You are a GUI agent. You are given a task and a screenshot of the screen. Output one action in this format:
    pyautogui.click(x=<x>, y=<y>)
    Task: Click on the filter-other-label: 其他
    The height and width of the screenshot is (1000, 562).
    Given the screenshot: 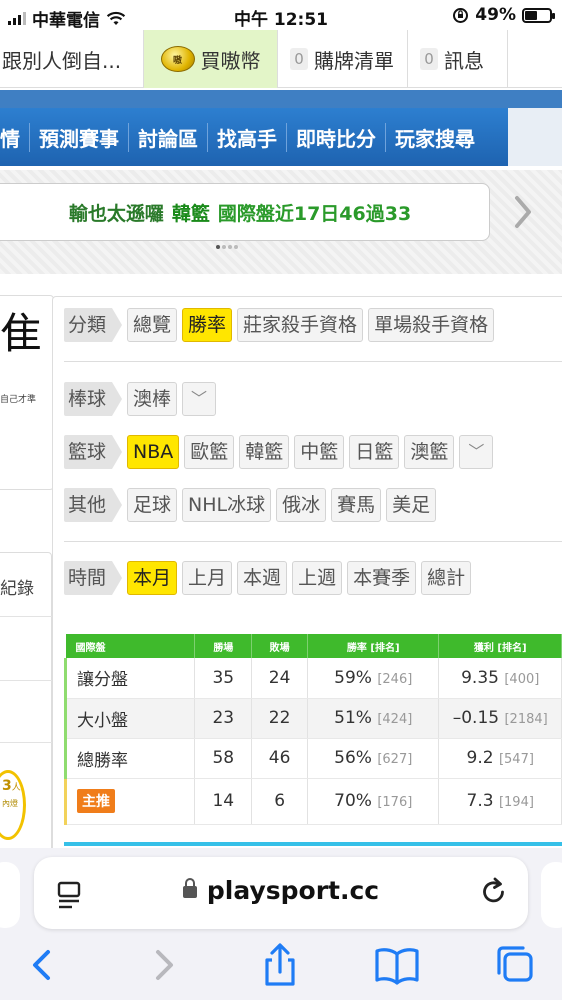 What is the action you would take?
    pyautogui.click(x=93, y=505)
    